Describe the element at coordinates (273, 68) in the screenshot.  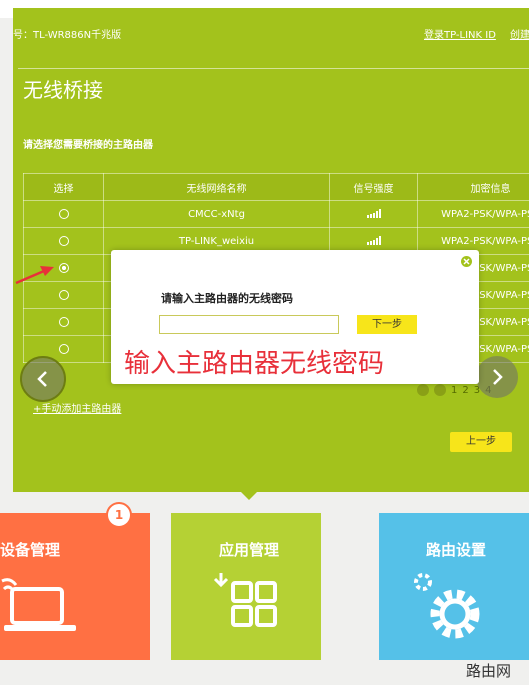
I see `header-divider` at that location.